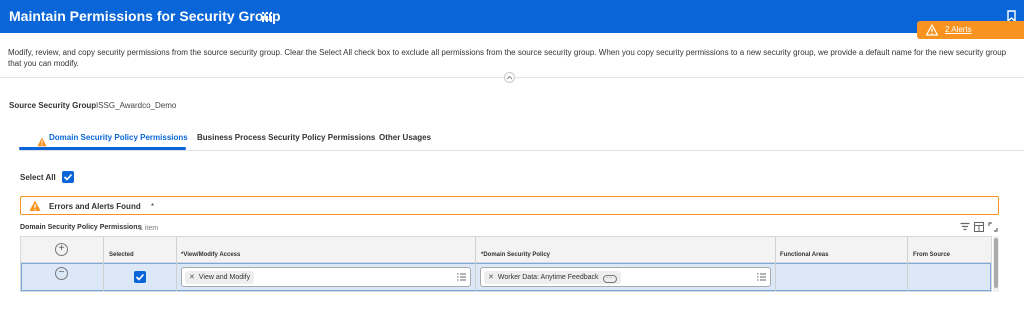  I want to click on row-selected-checkbox, so click(140, 277).